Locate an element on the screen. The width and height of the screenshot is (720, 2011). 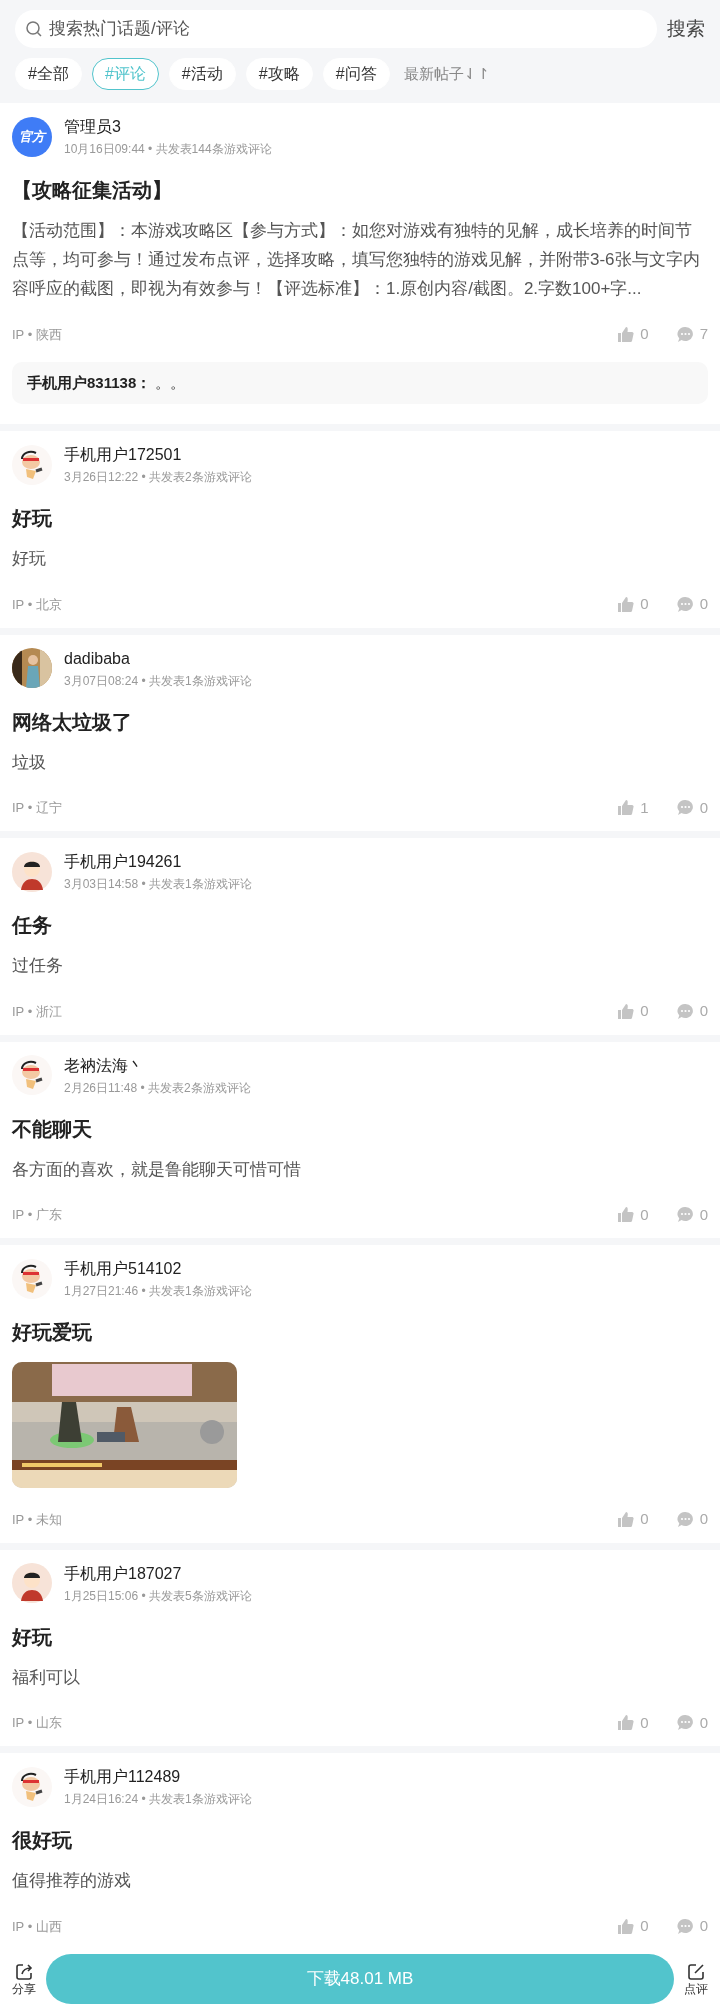
review-button: 点评 is located at coordinates (696, 1979).